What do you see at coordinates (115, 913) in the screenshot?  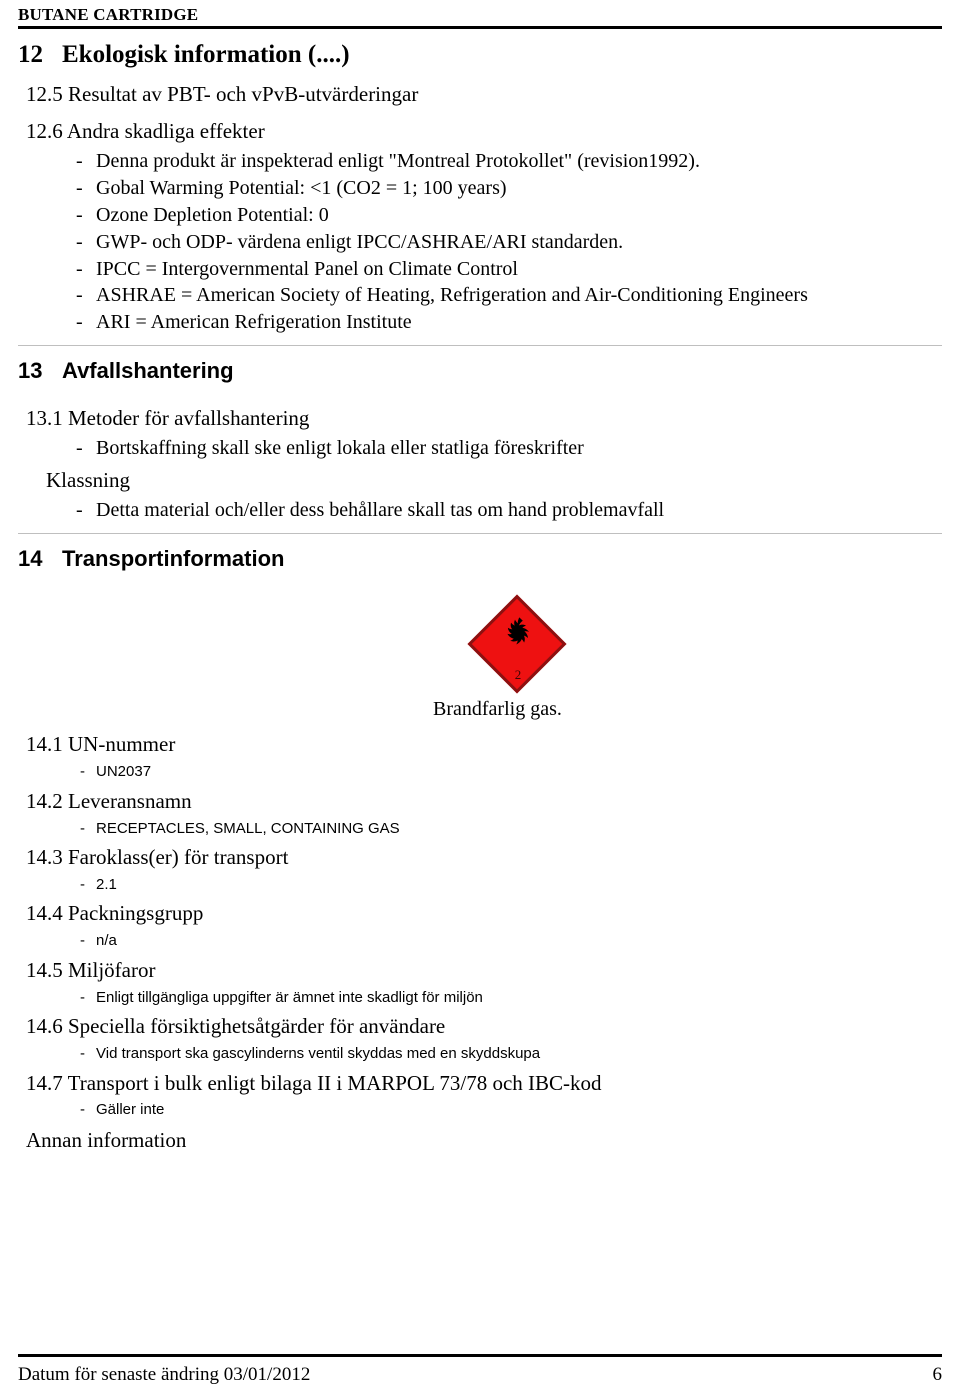 I see `subsection-14-4-label: 14.4 Packningsgrupp` at bounding box center [115, 913].